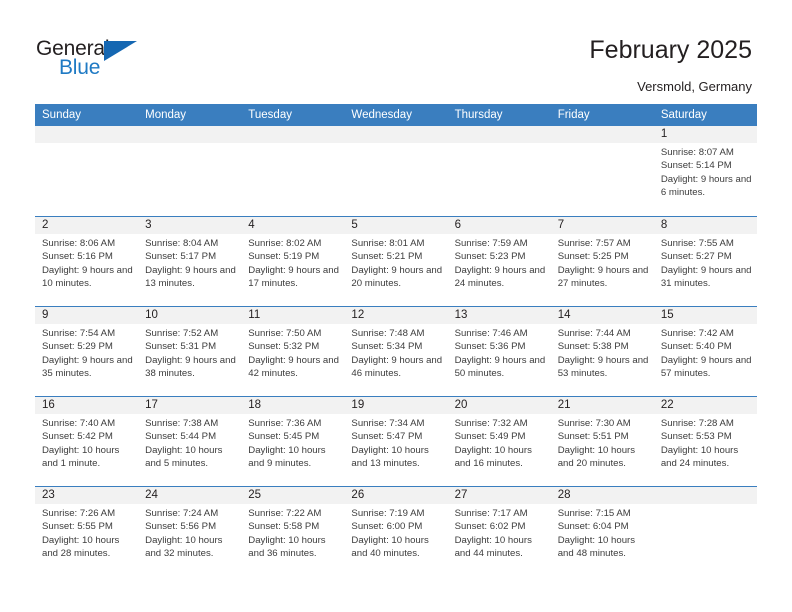  What do you see at coordinates (151, 315) in the screenshot?
I see `day-number: 10` at bounding box center [151, 315].